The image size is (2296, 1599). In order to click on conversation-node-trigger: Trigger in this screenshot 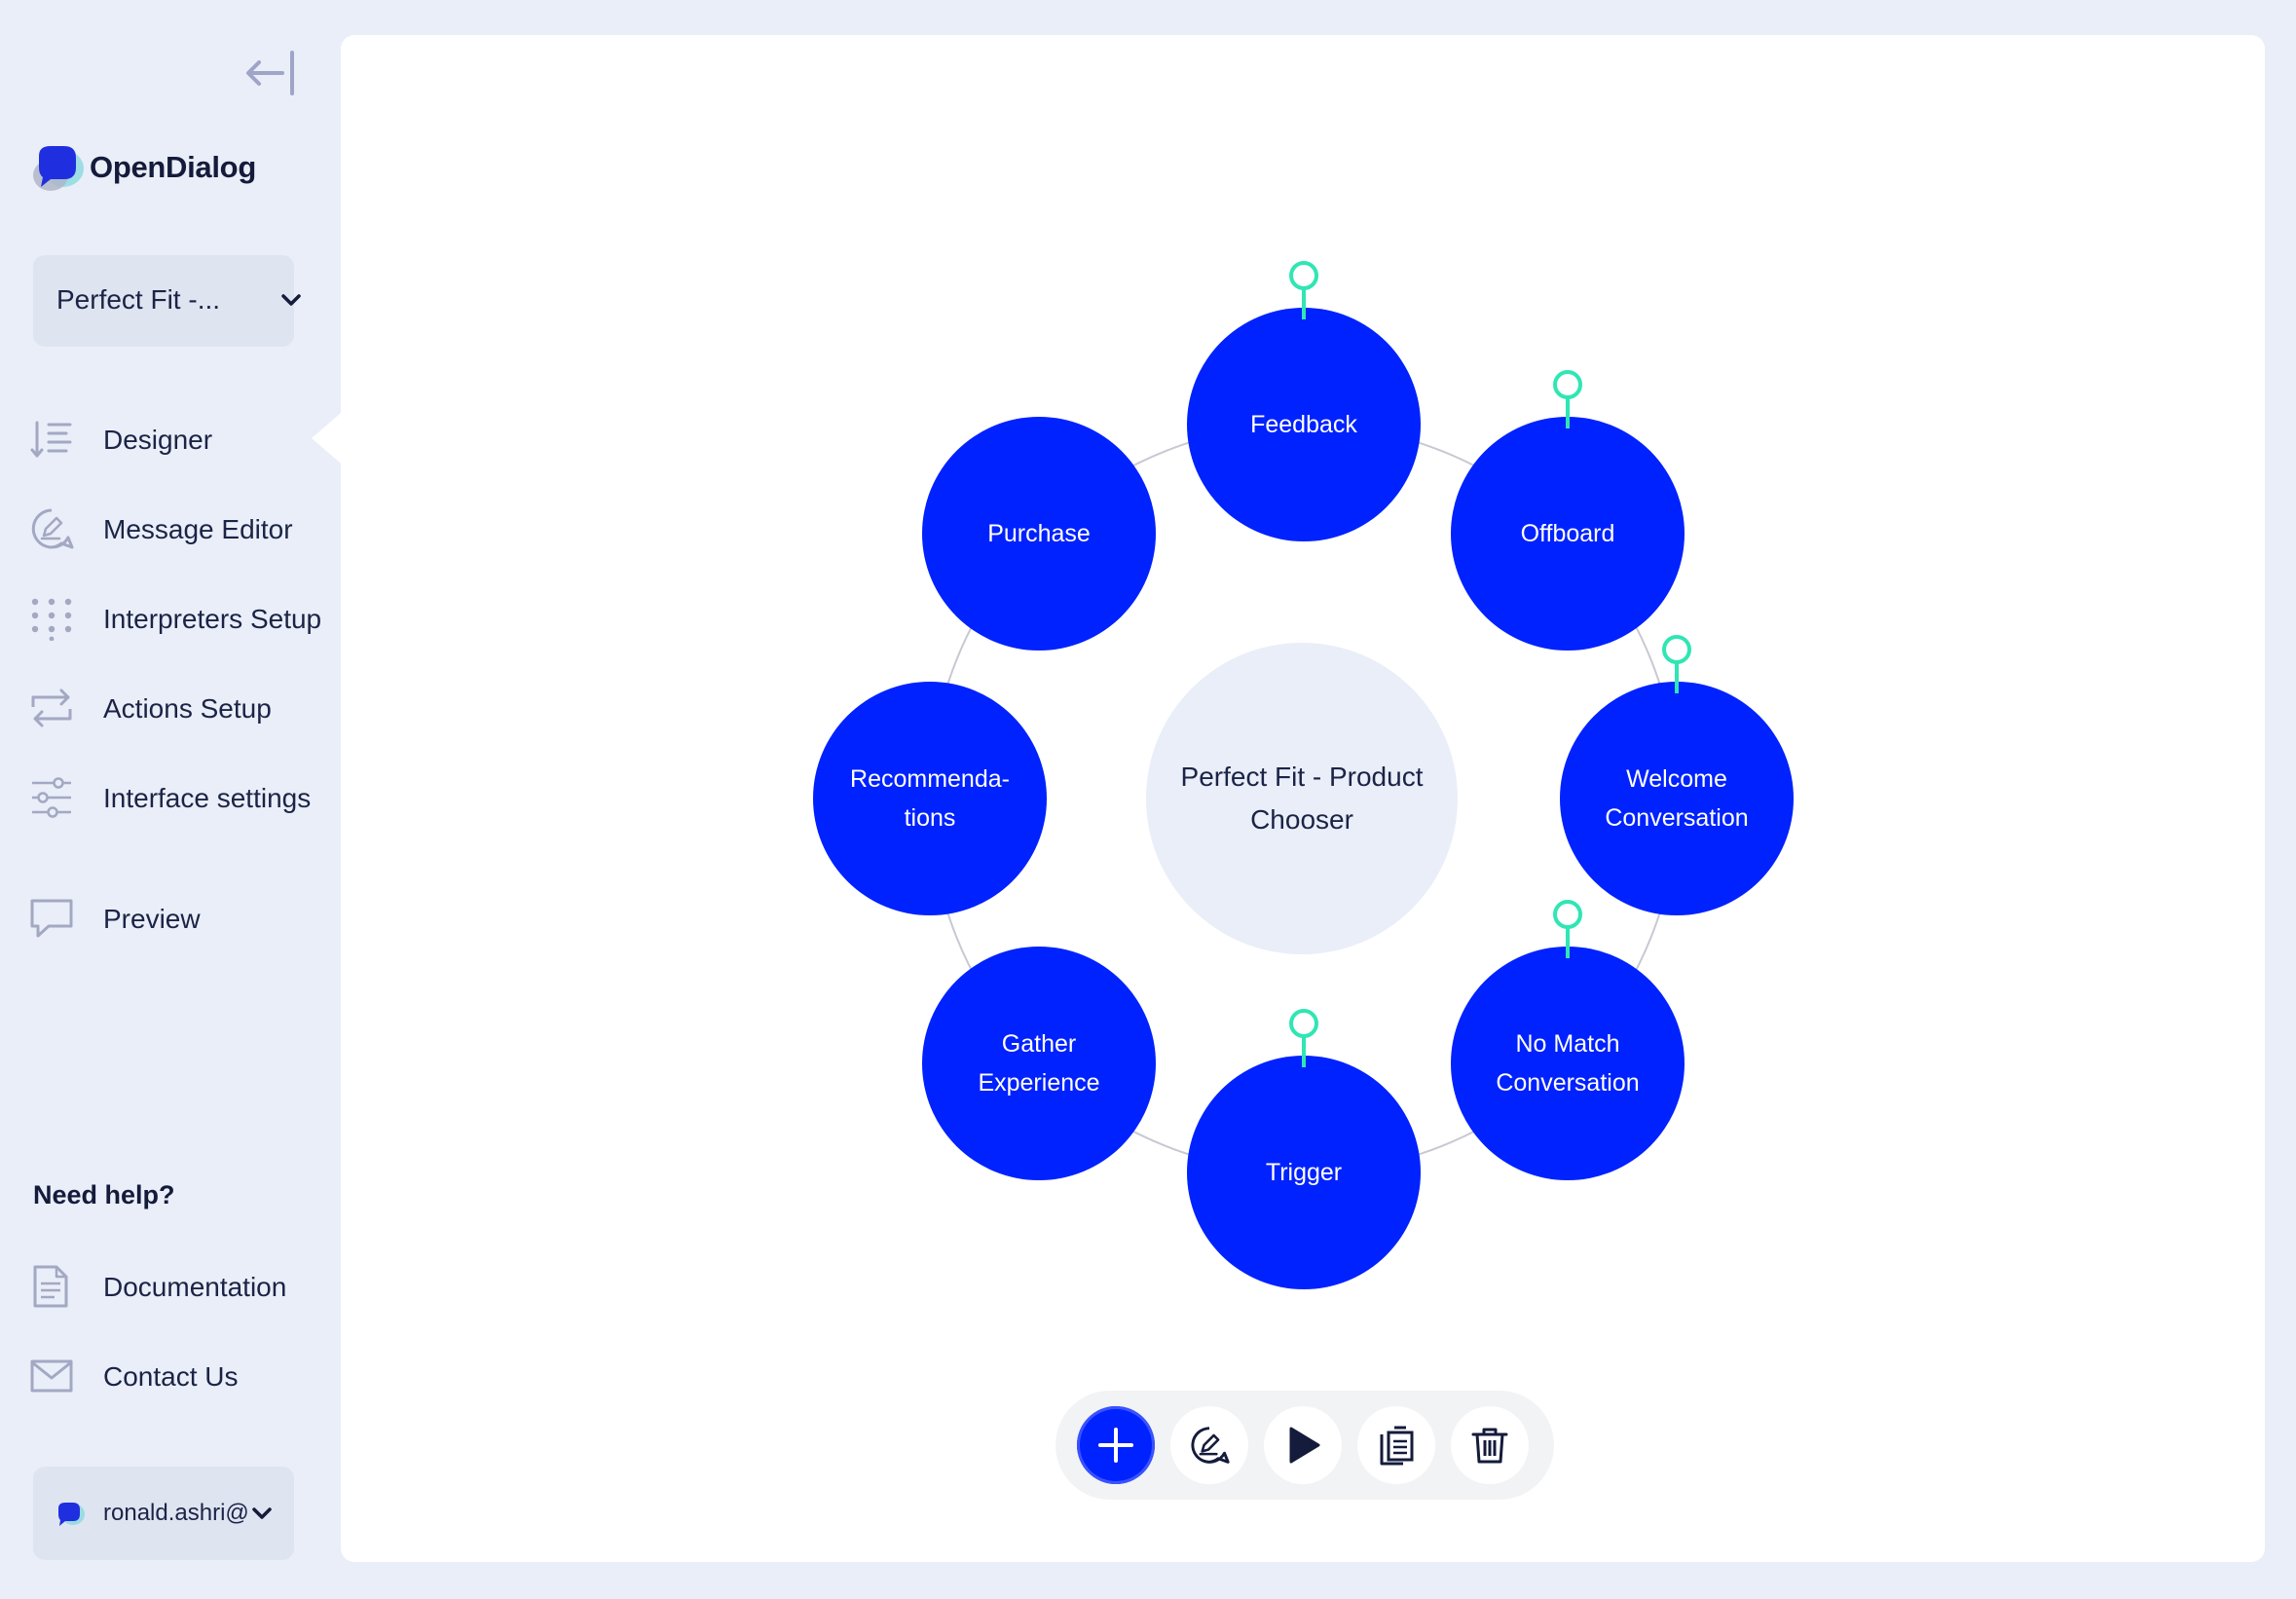, I will do `click(1304, 1172)`.